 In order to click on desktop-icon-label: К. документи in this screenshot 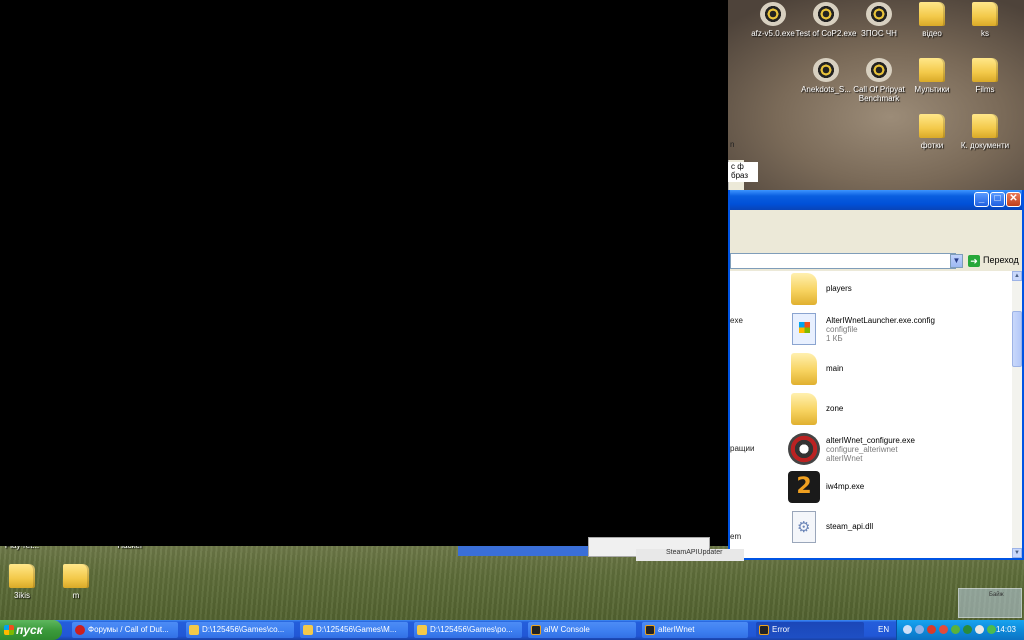, I will do `click(985, 145)`.